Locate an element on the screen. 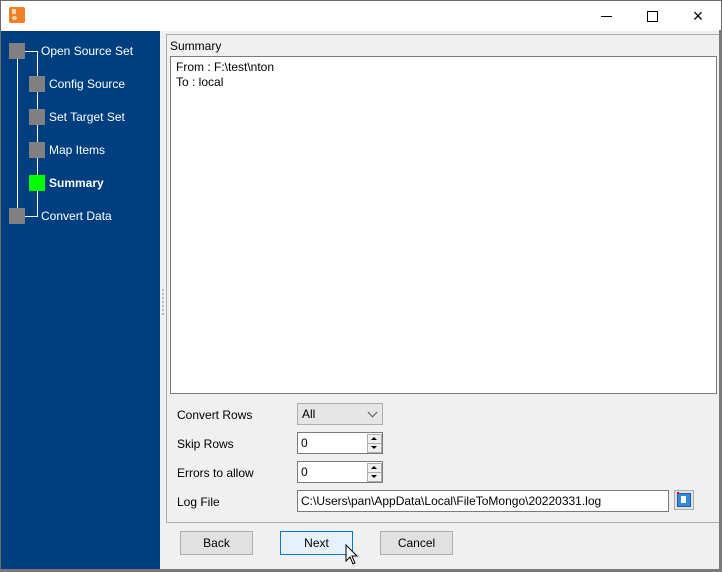 This screenshot has height=572, width=722. close-button: × is located at coordinates (698, 16).